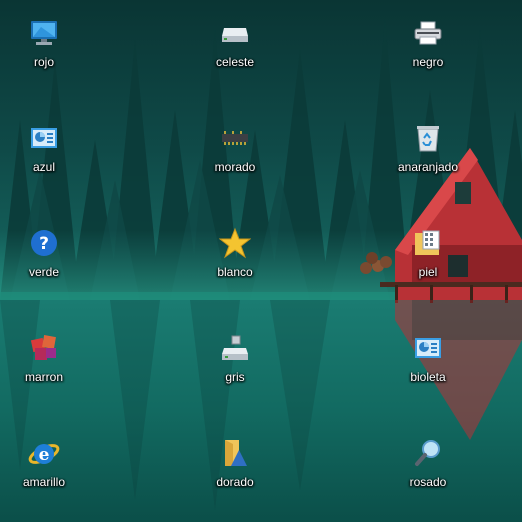 The image size is (522, 522). Describe the element at coordinates (428, 453) in the screenshot. I see `magnifier-search-icon` at that location.